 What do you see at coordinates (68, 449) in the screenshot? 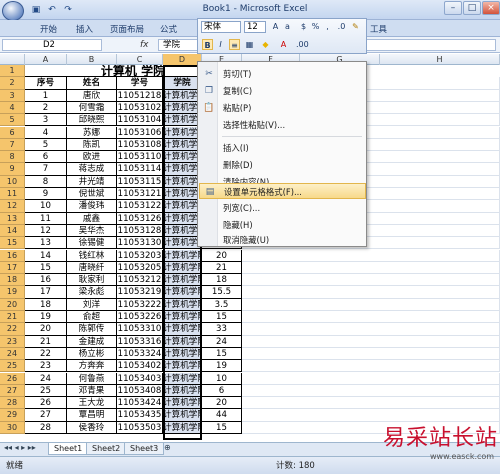
I see `sheet-tab-1: Sheet1` at bounding box center [68, 449].